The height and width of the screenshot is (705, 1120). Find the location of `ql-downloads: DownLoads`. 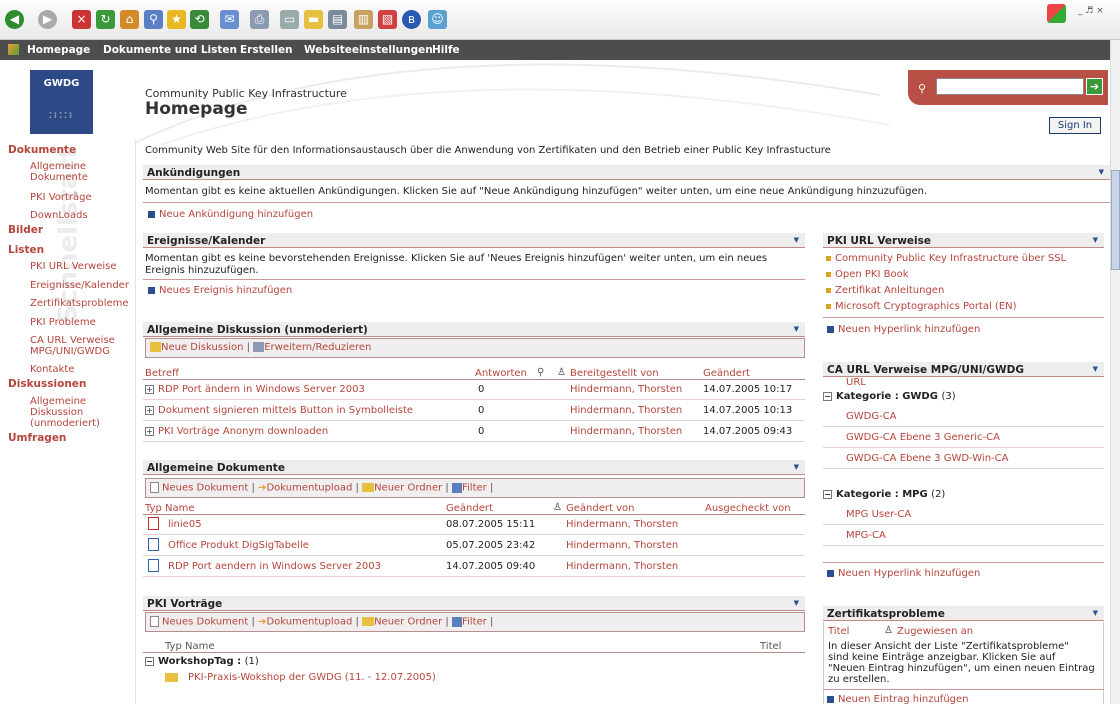

ql-downloads: DownLoads is located at coordinates (59, 215).